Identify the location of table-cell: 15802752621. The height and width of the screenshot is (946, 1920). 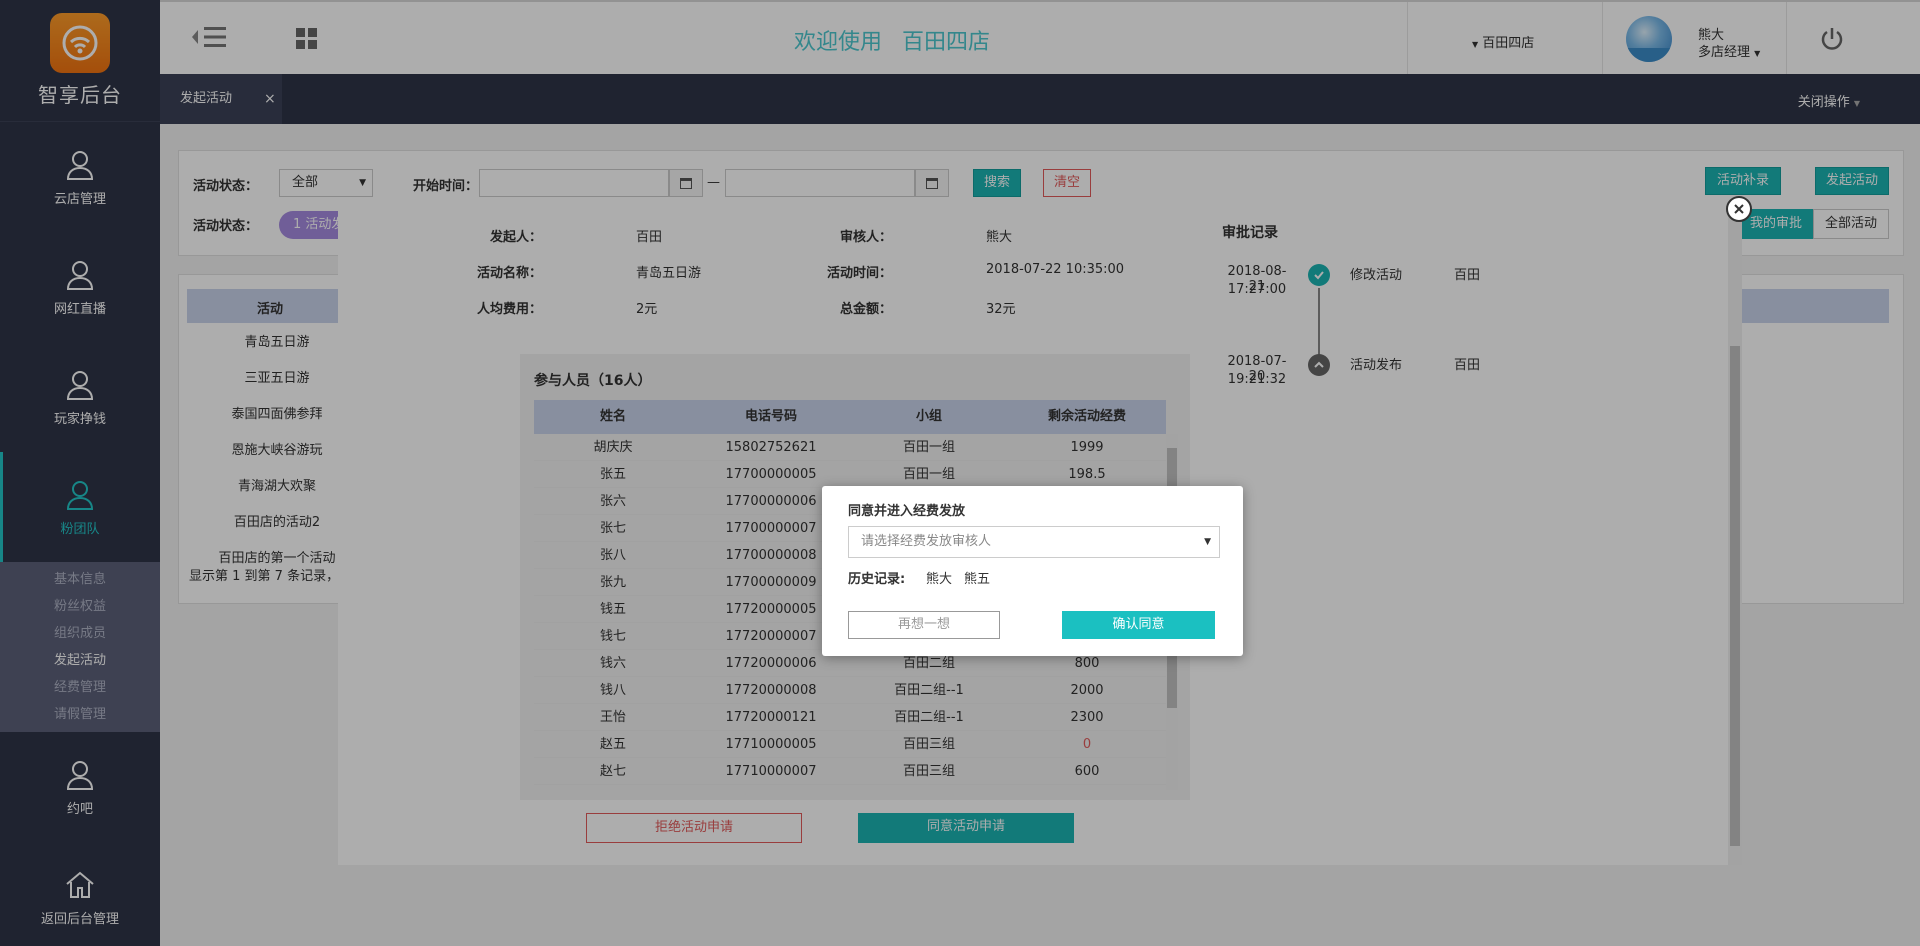
(771, 447).